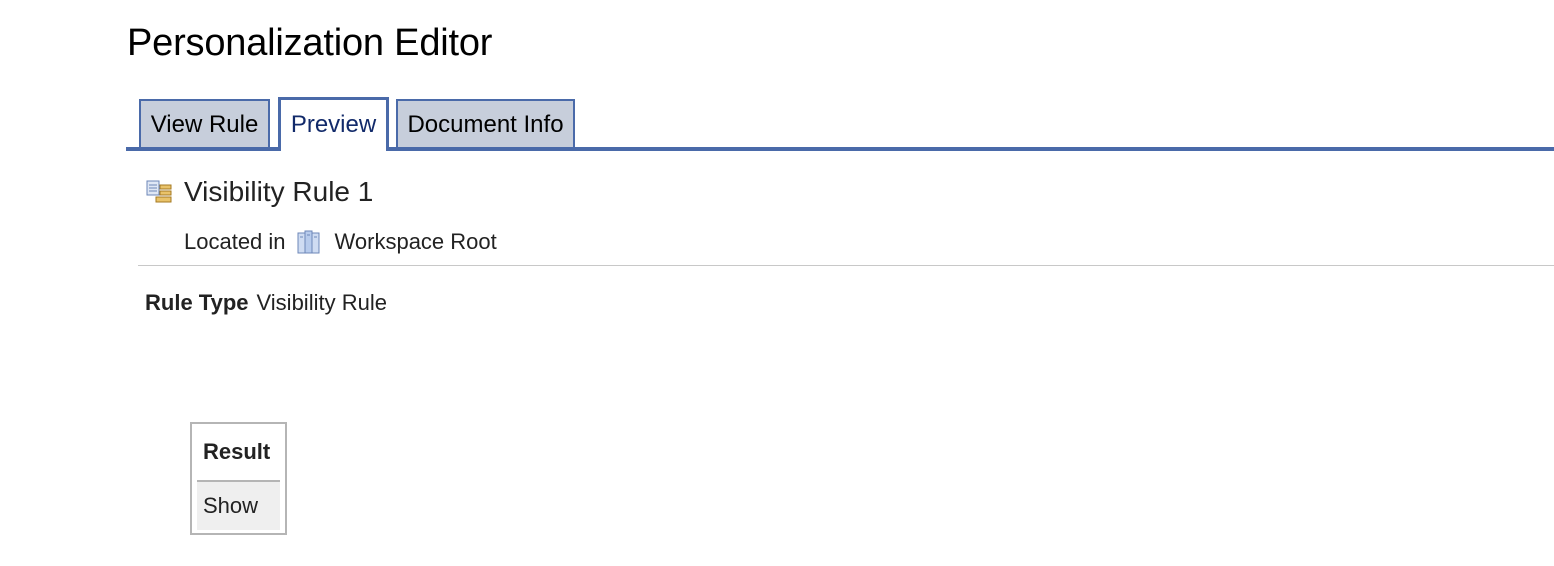  Describe the element at coordinates (846, 265) in the screenshot. I see `section-divider` at that location.